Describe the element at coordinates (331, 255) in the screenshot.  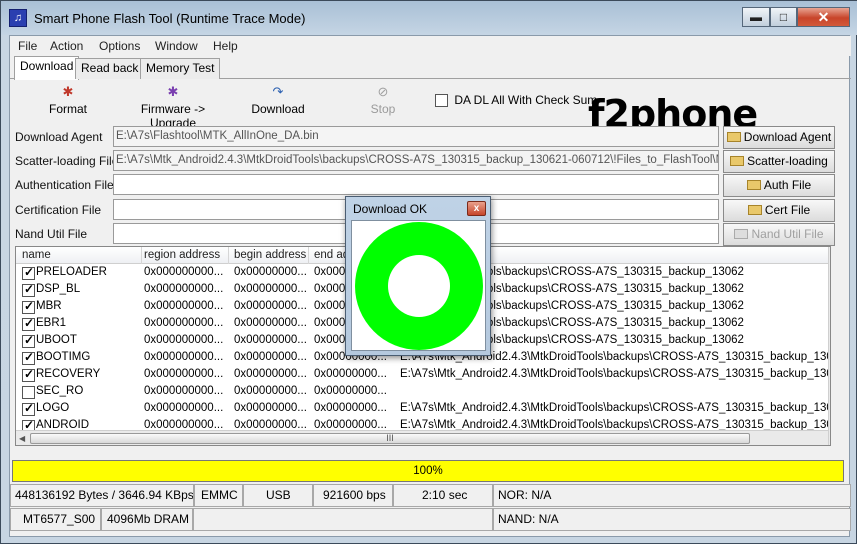
I see `column-header: end ad` at that location.